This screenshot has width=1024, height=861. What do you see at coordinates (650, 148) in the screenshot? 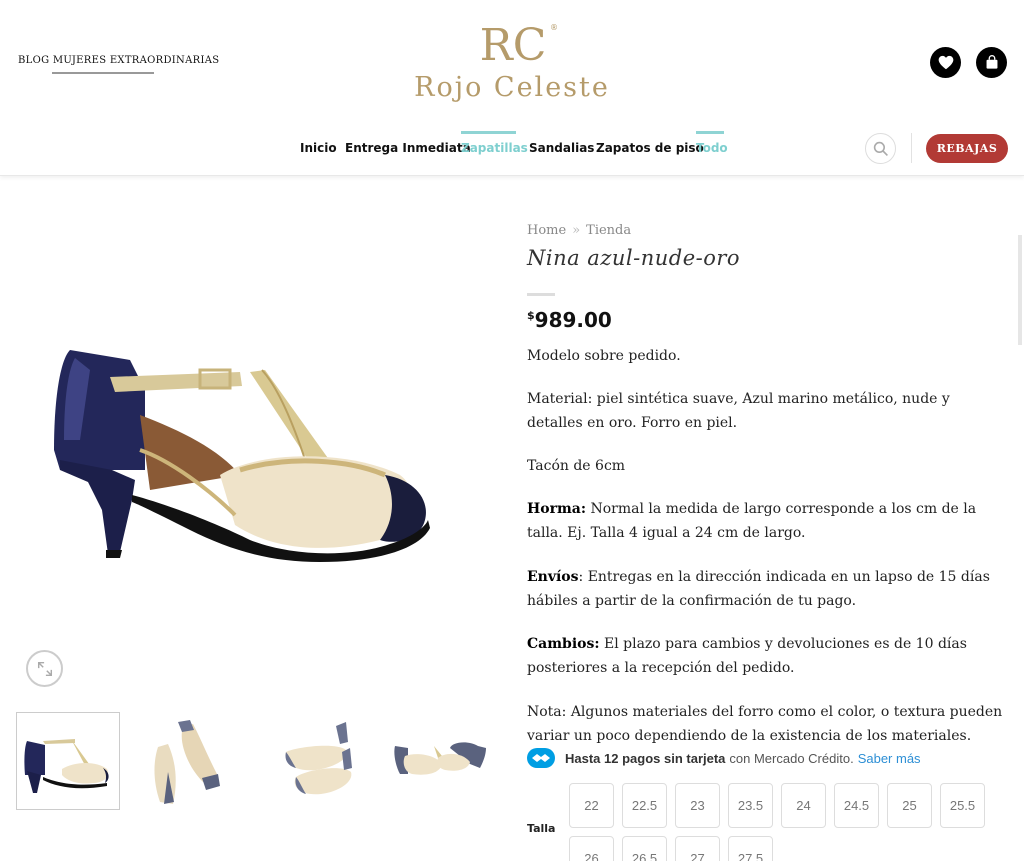
I see `nav-item-zapatos-de-piso: Zapatos de piso` at bounding box center [650, 148].